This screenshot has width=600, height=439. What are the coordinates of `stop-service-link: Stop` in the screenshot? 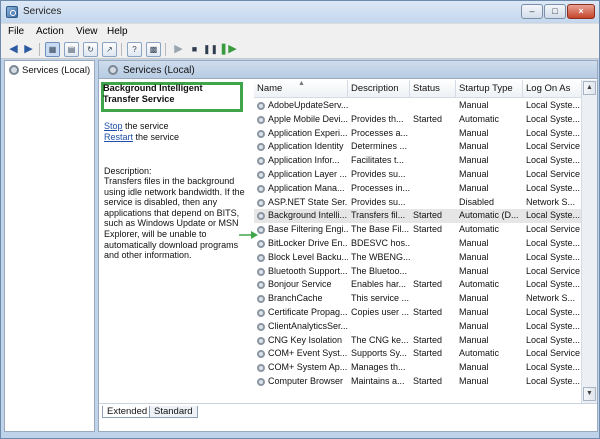 It's located at (113, 126).